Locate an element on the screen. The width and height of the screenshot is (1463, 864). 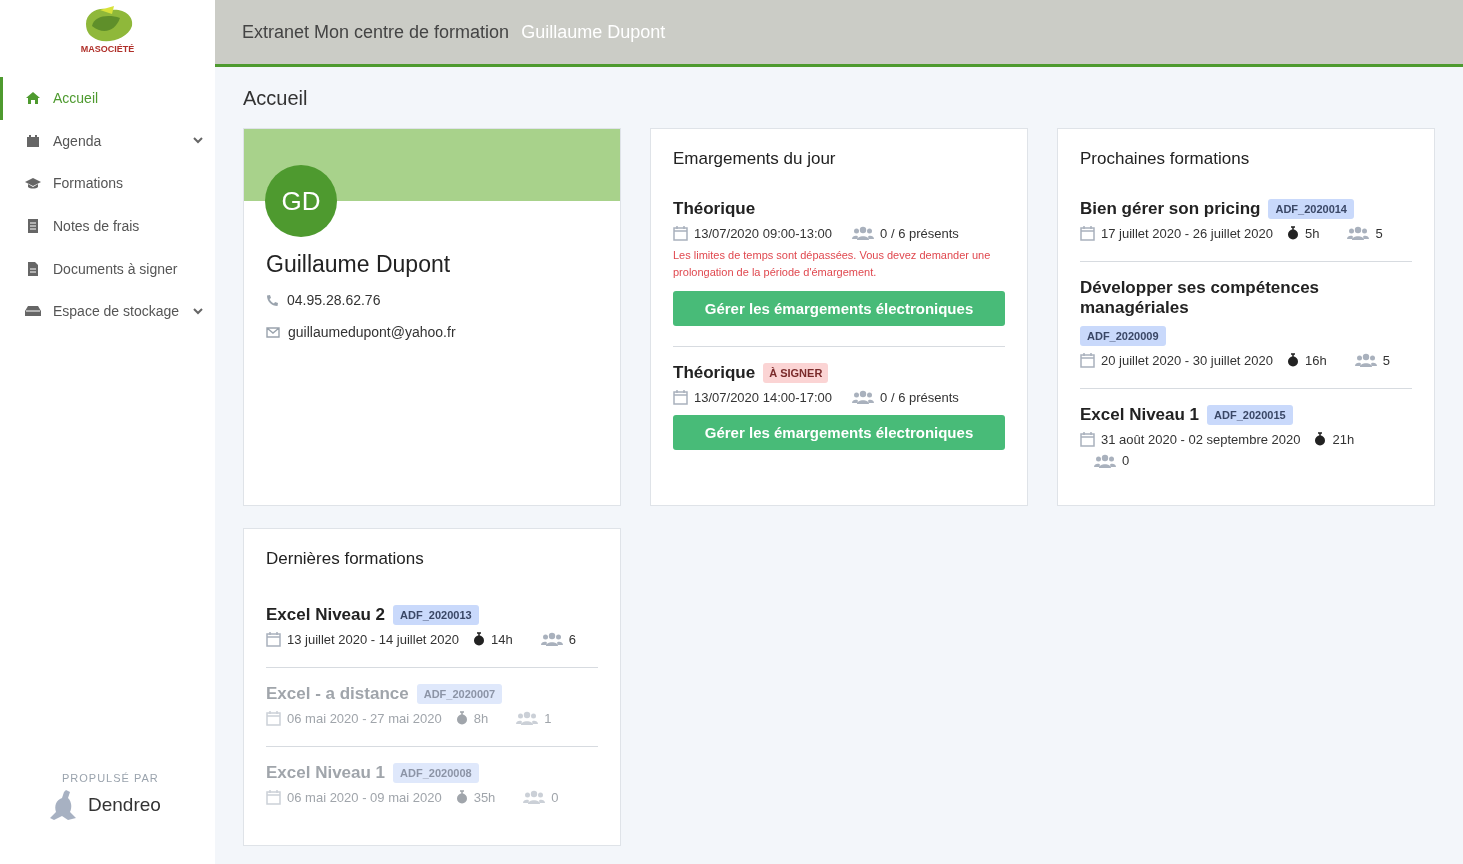
hard-drive-icon is located at coordinates (33, 311).